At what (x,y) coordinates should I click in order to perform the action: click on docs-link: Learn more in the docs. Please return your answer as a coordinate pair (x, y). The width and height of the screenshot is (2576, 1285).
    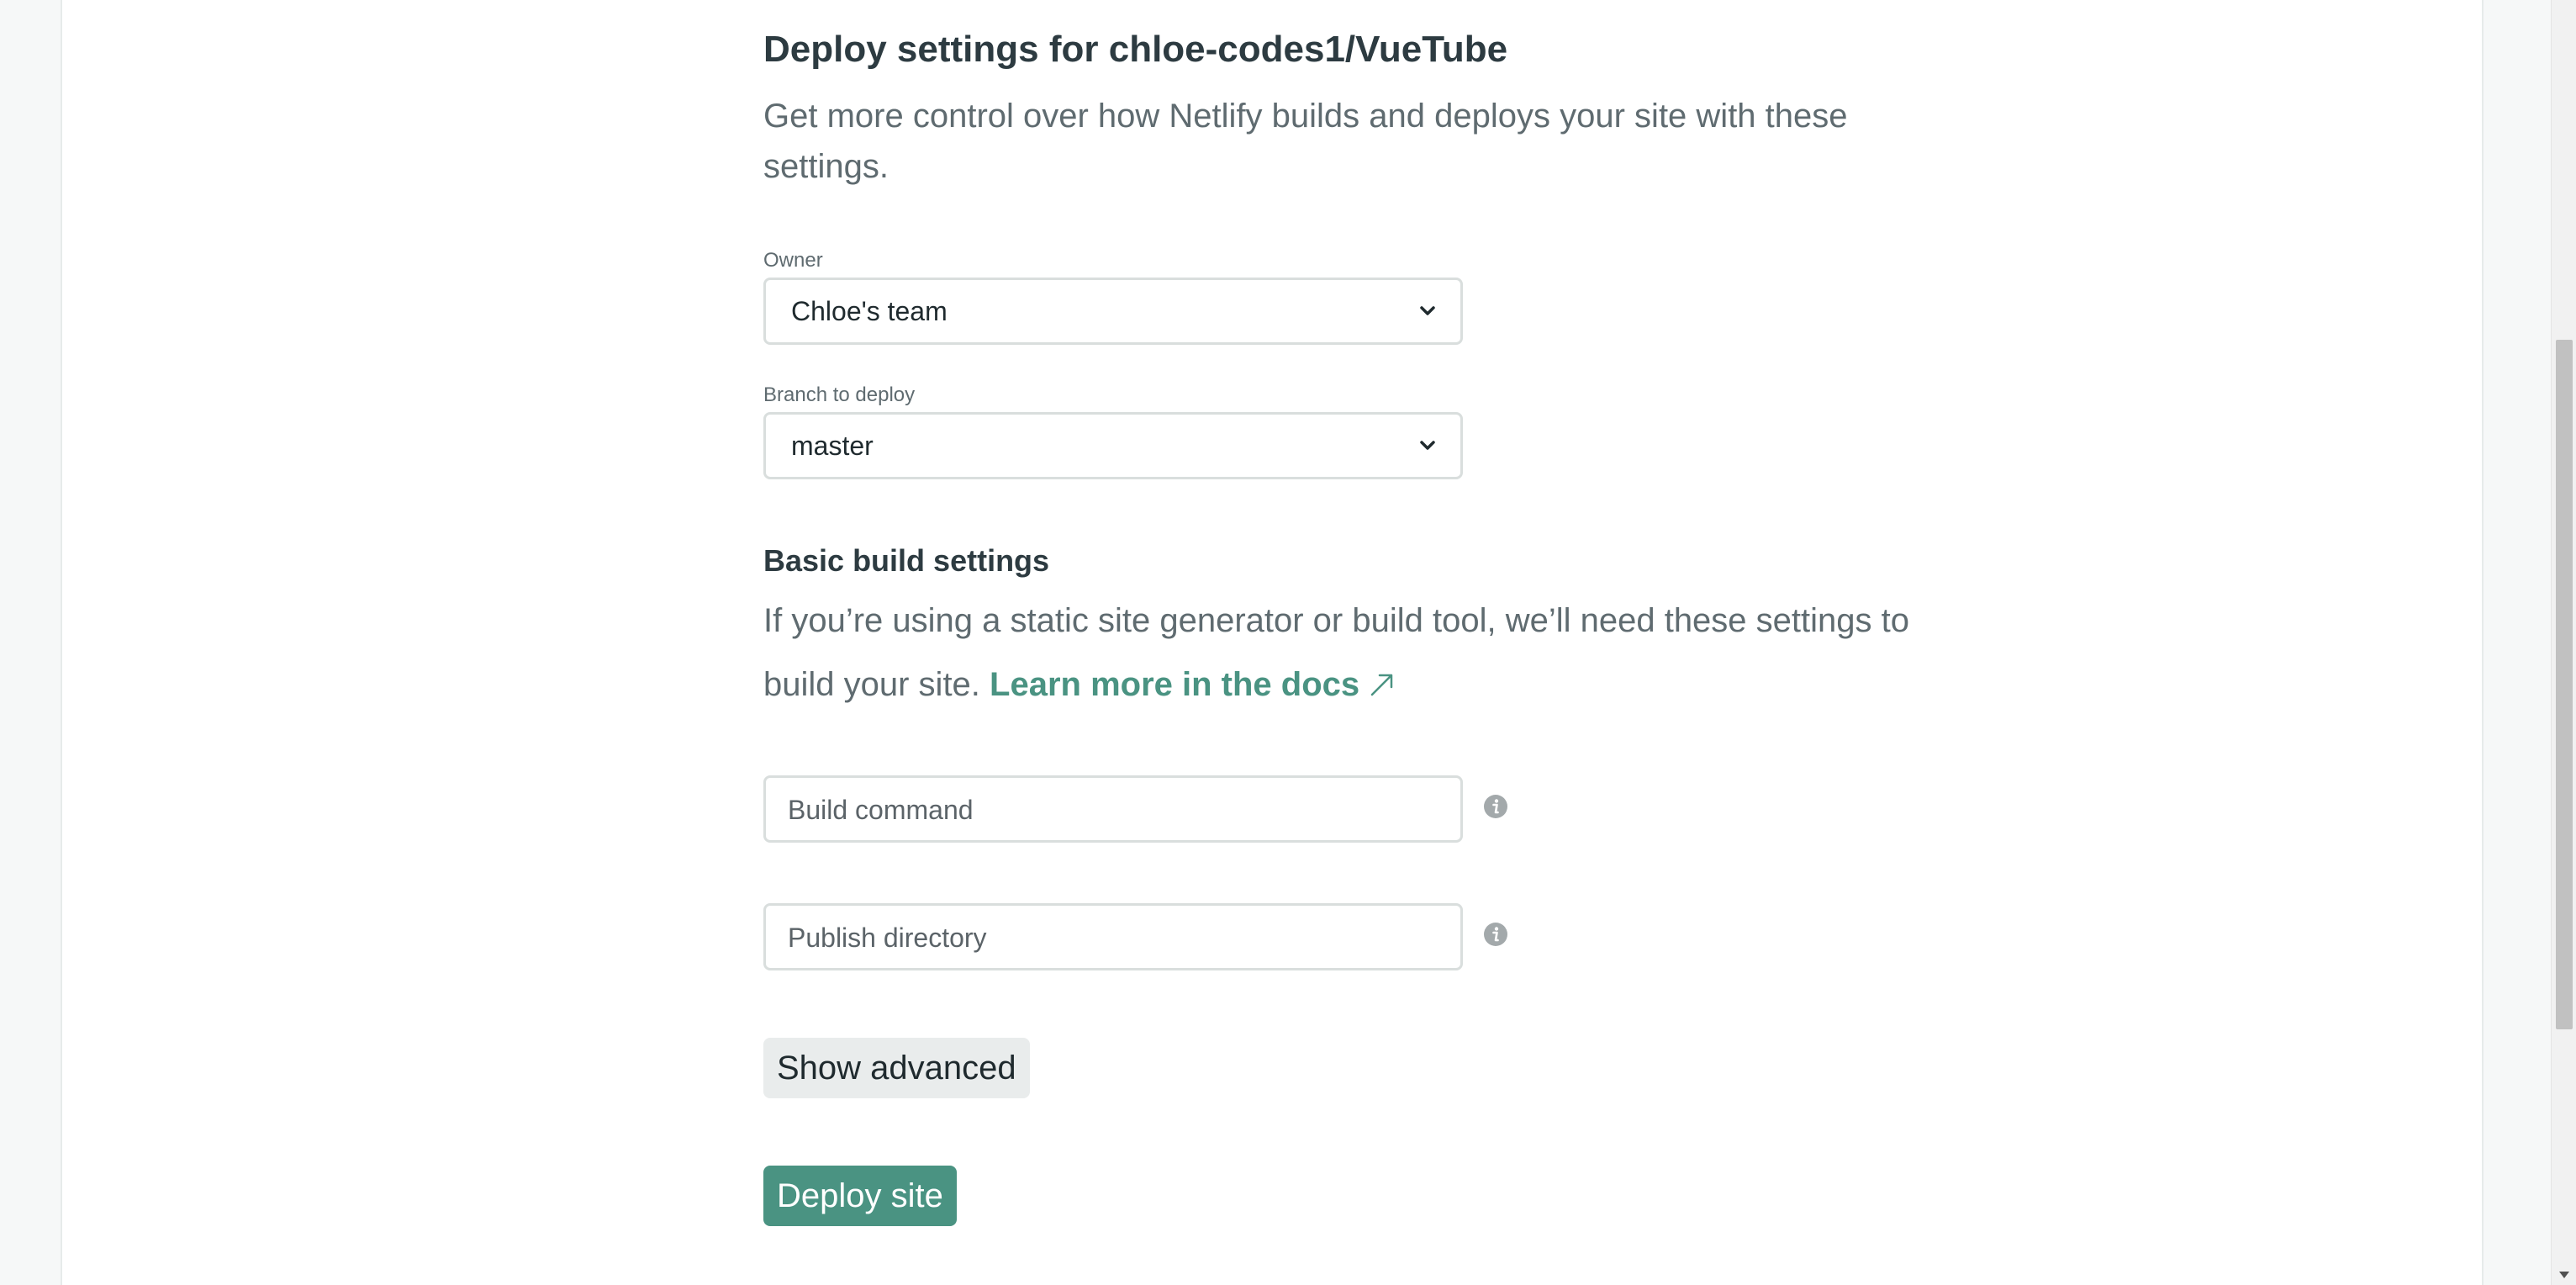
    Looking at the image, I should click on (1193, 684).